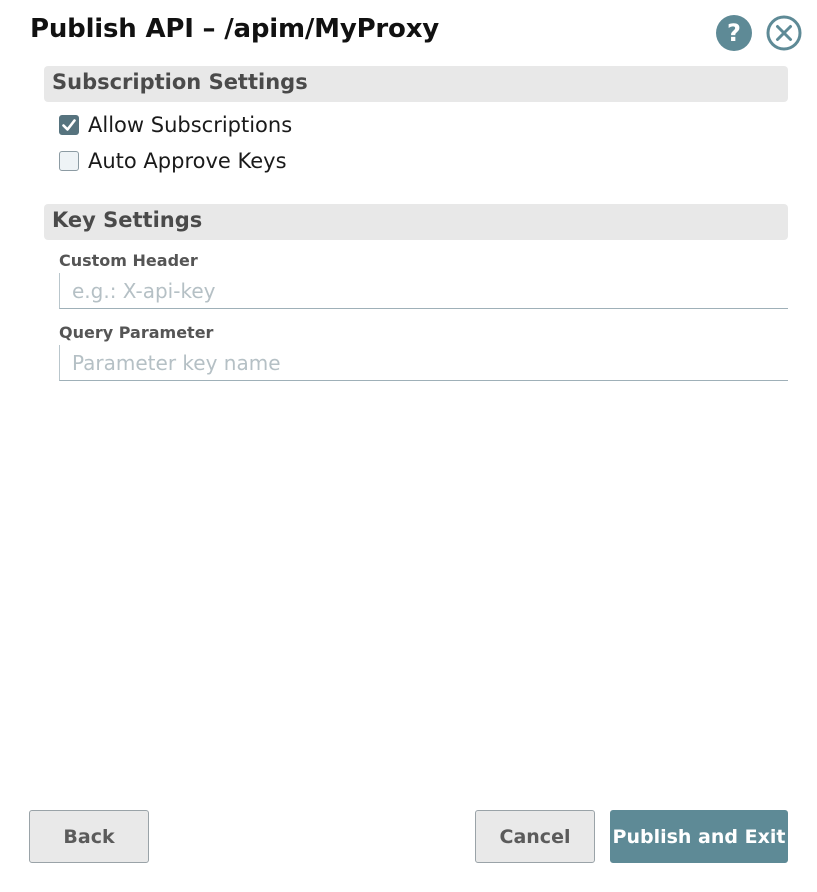 The width and height of the screenshot is (817, 892). I want to click on custom-header-label: Custom Header, so click(128, 260).